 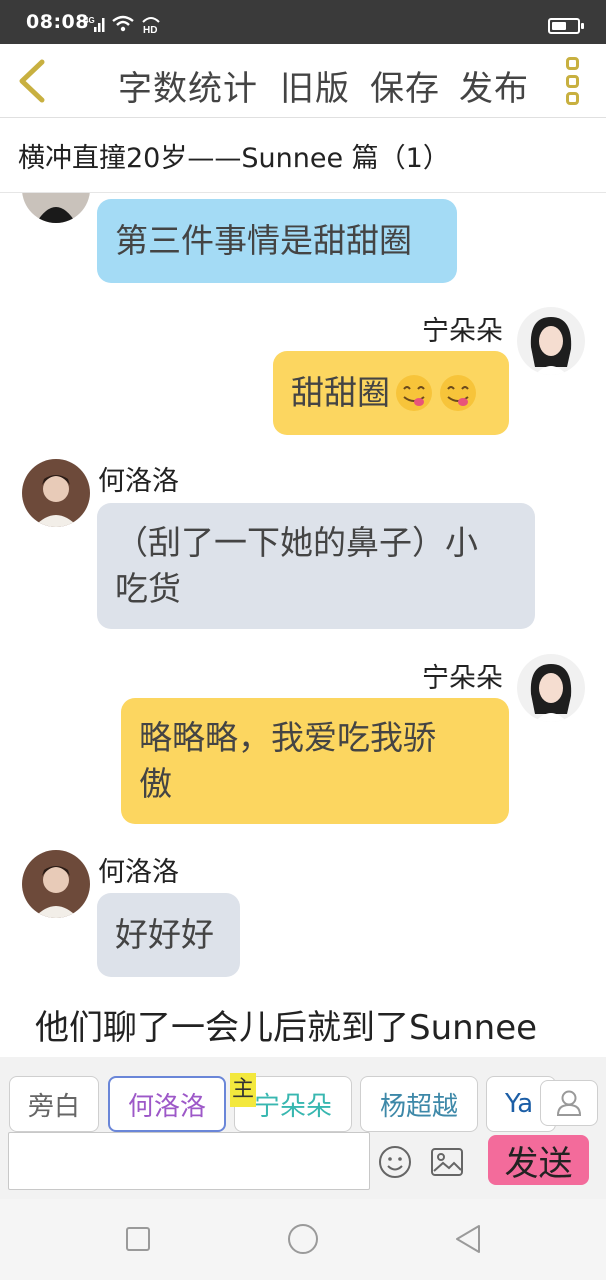 What do you see at coordinates (296, 542) in the screenshot?
I see `message-text-line: （刮了一下她的鼻子）小` at bounding box center [296, 542].